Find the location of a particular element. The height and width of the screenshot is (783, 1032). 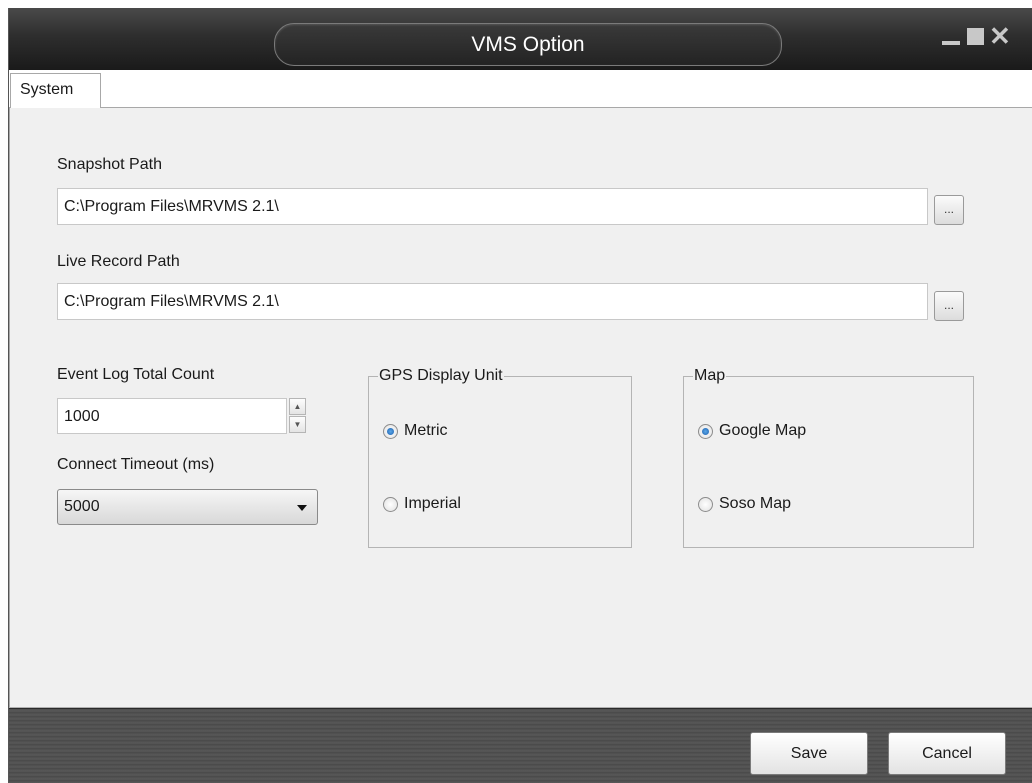

radio-soso-map: Soso Map is located at coordinates (744, 504).